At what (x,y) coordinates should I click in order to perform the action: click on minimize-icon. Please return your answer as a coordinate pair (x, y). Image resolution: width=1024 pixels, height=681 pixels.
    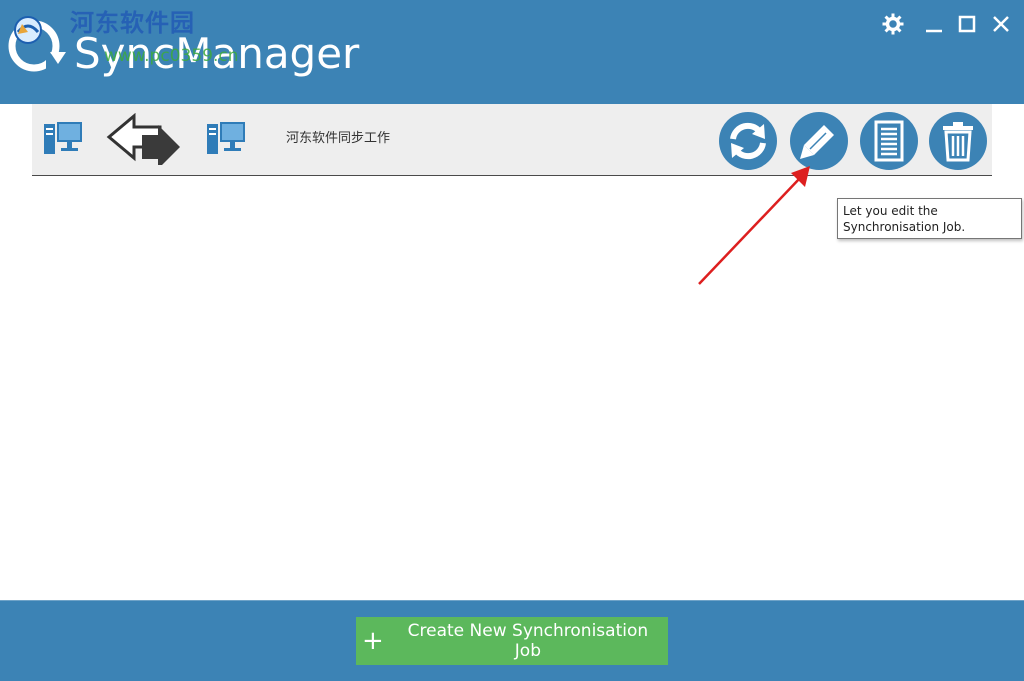
    Looking at the image, I should click on (934, 24).